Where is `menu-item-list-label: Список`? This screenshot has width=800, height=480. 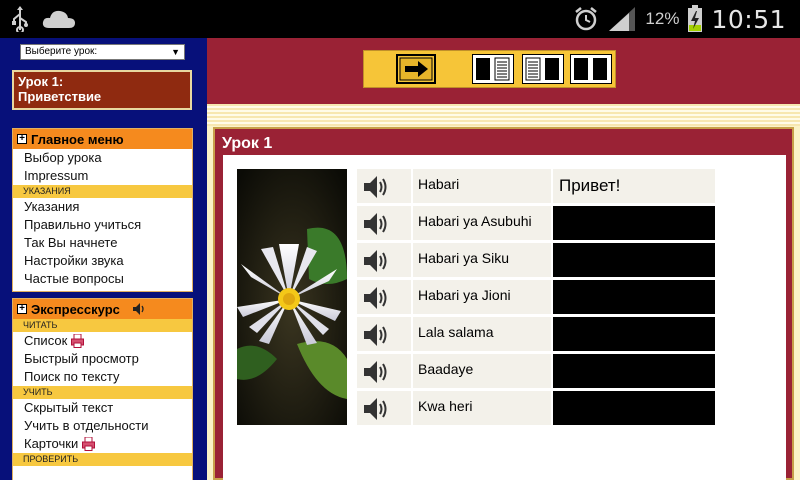
menu-item-list-label: Список is located at coordinates (46, 340).